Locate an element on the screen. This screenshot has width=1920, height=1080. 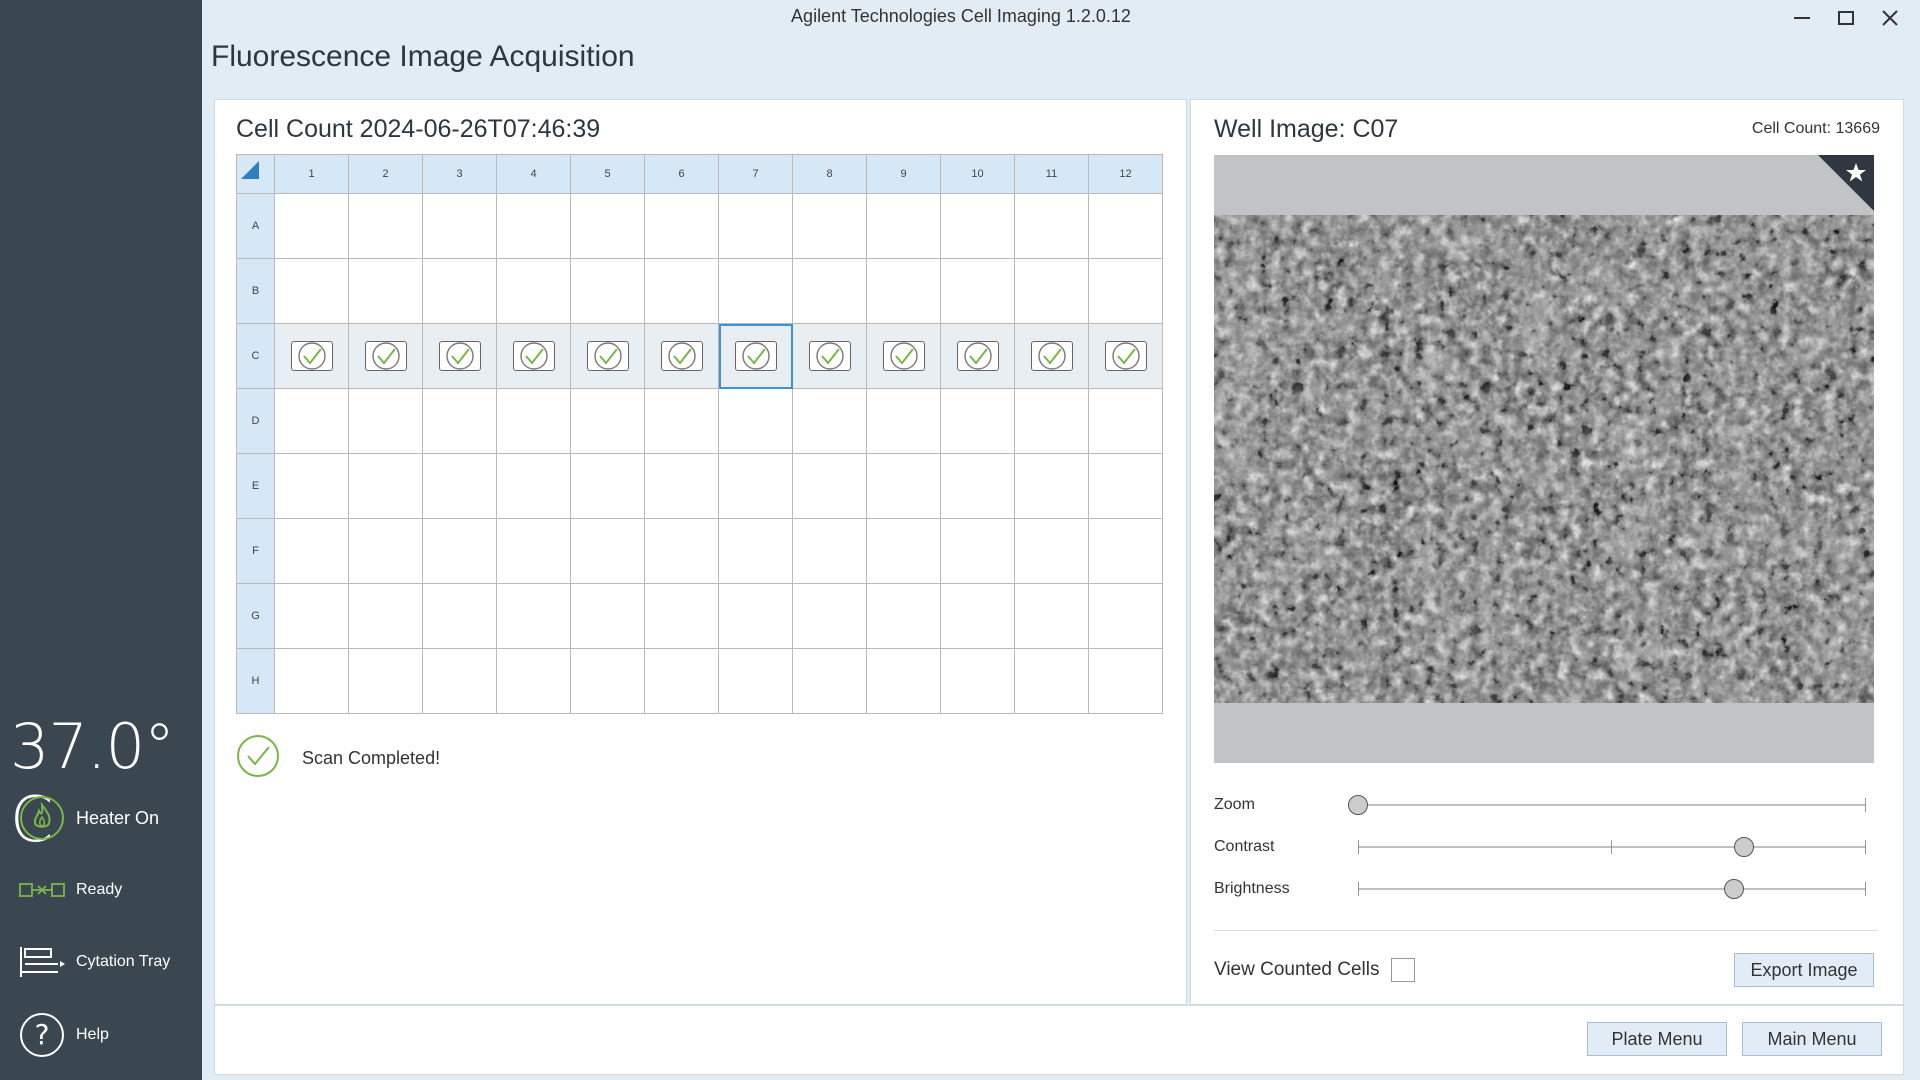
zoom-slider-thumb is located at coordinates (1358, 805).